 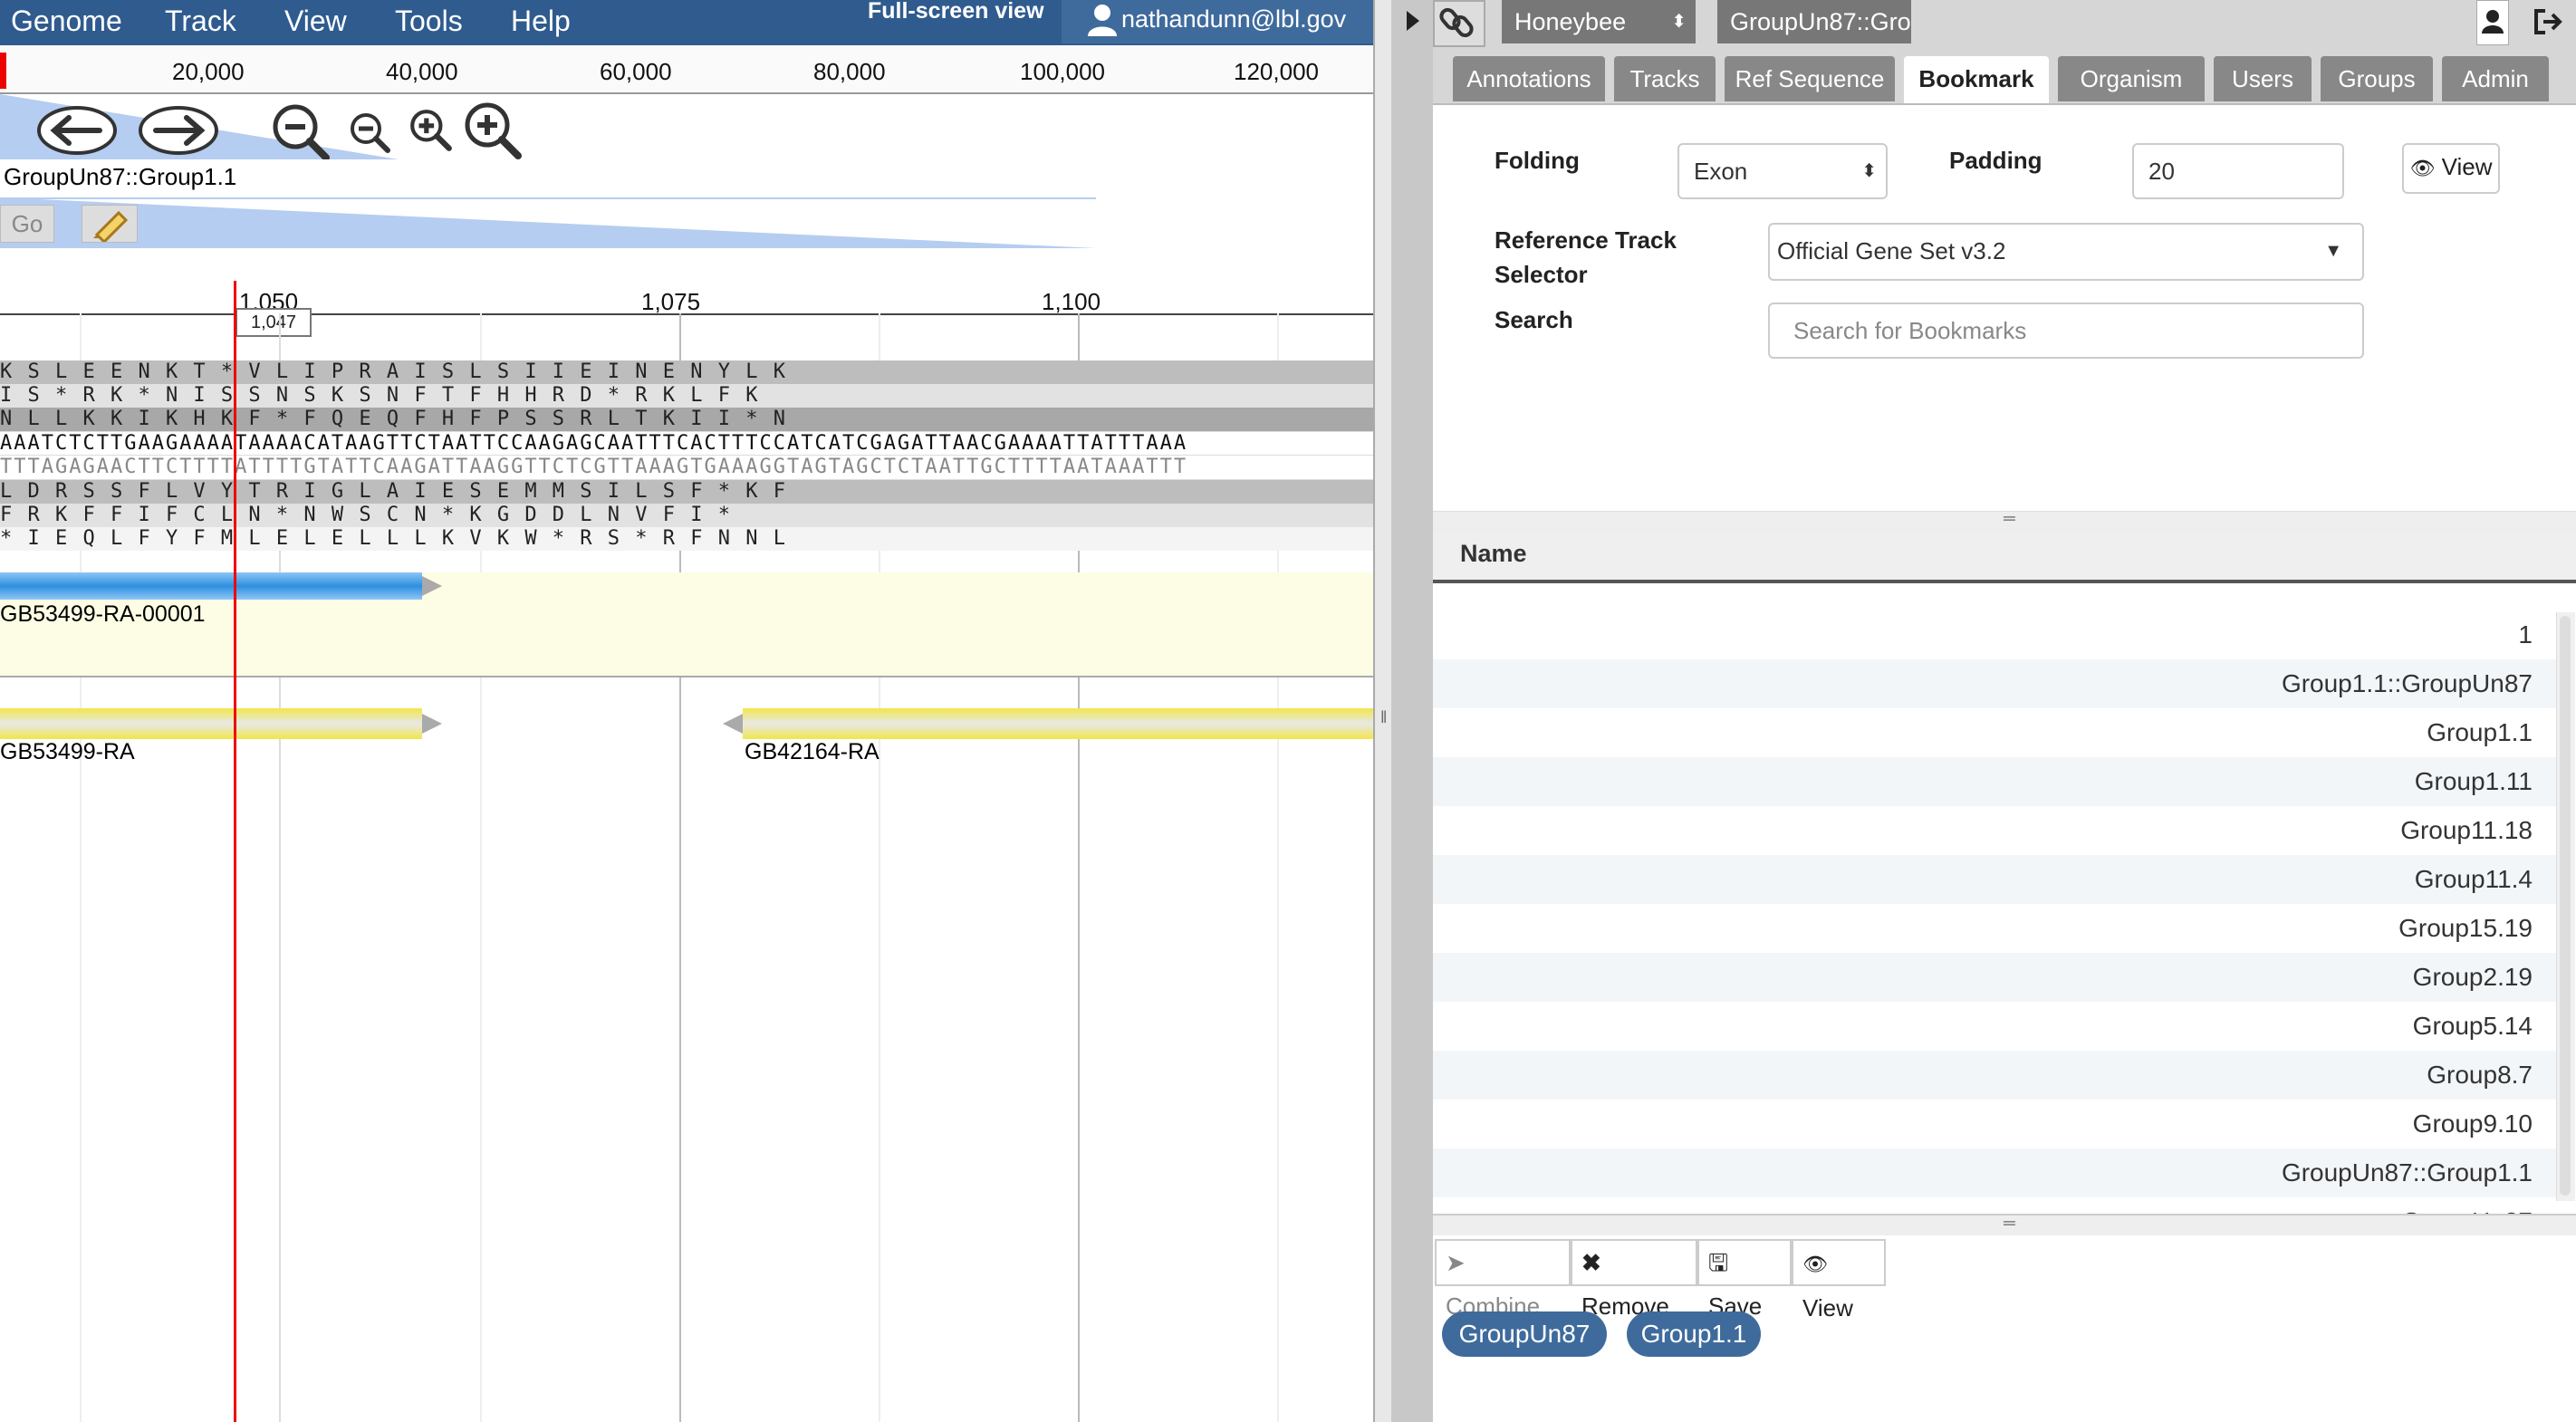 I want to click on list-item: Group11.18, so click(x=1994, y=830).